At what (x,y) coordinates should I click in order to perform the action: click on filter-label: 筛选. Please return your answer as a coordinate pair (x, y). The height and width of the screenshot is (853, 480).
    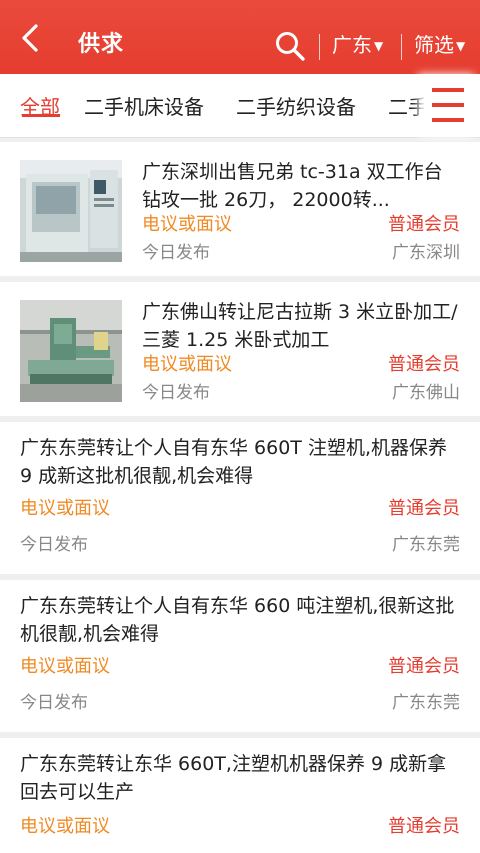
    Looking at the image, I should click on (434, 45).